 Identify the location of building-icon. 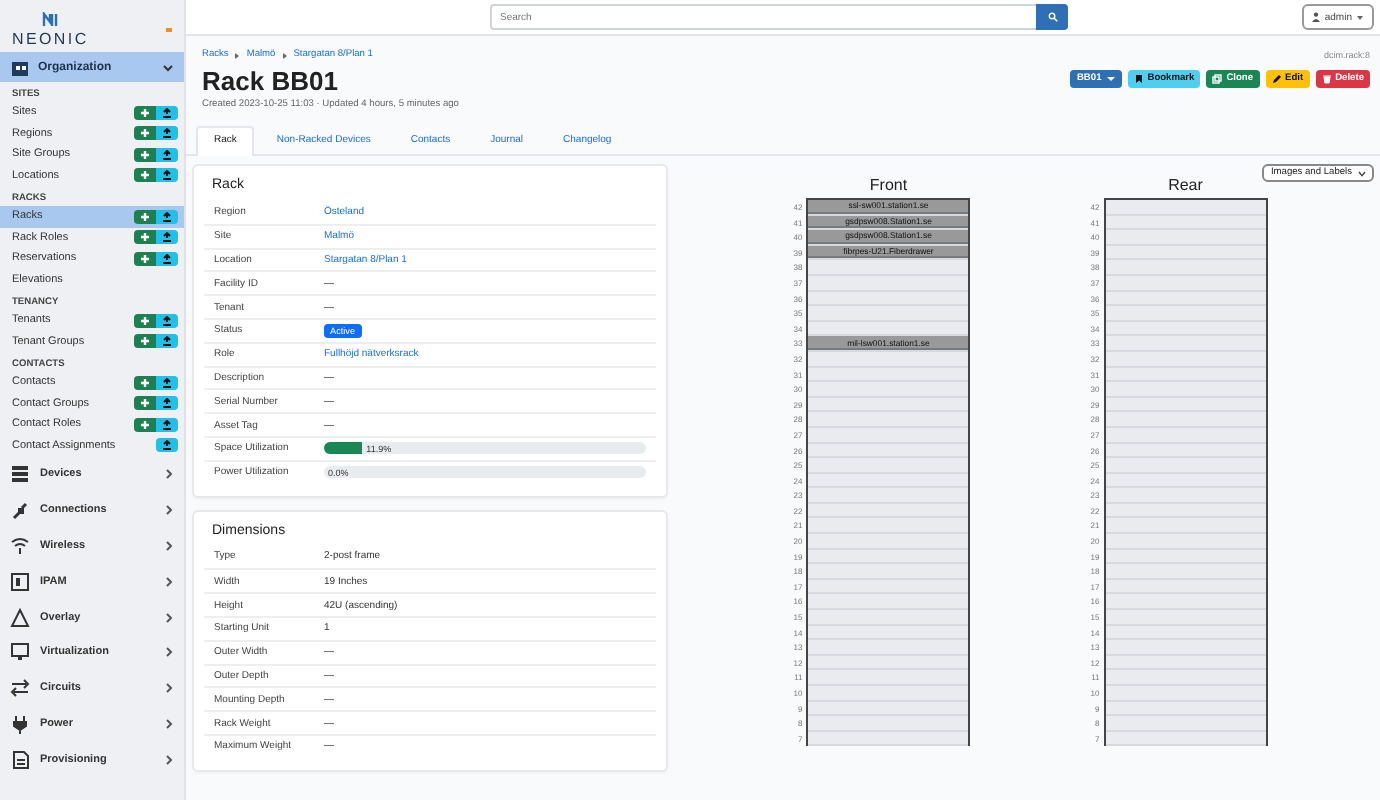
(20, 67).